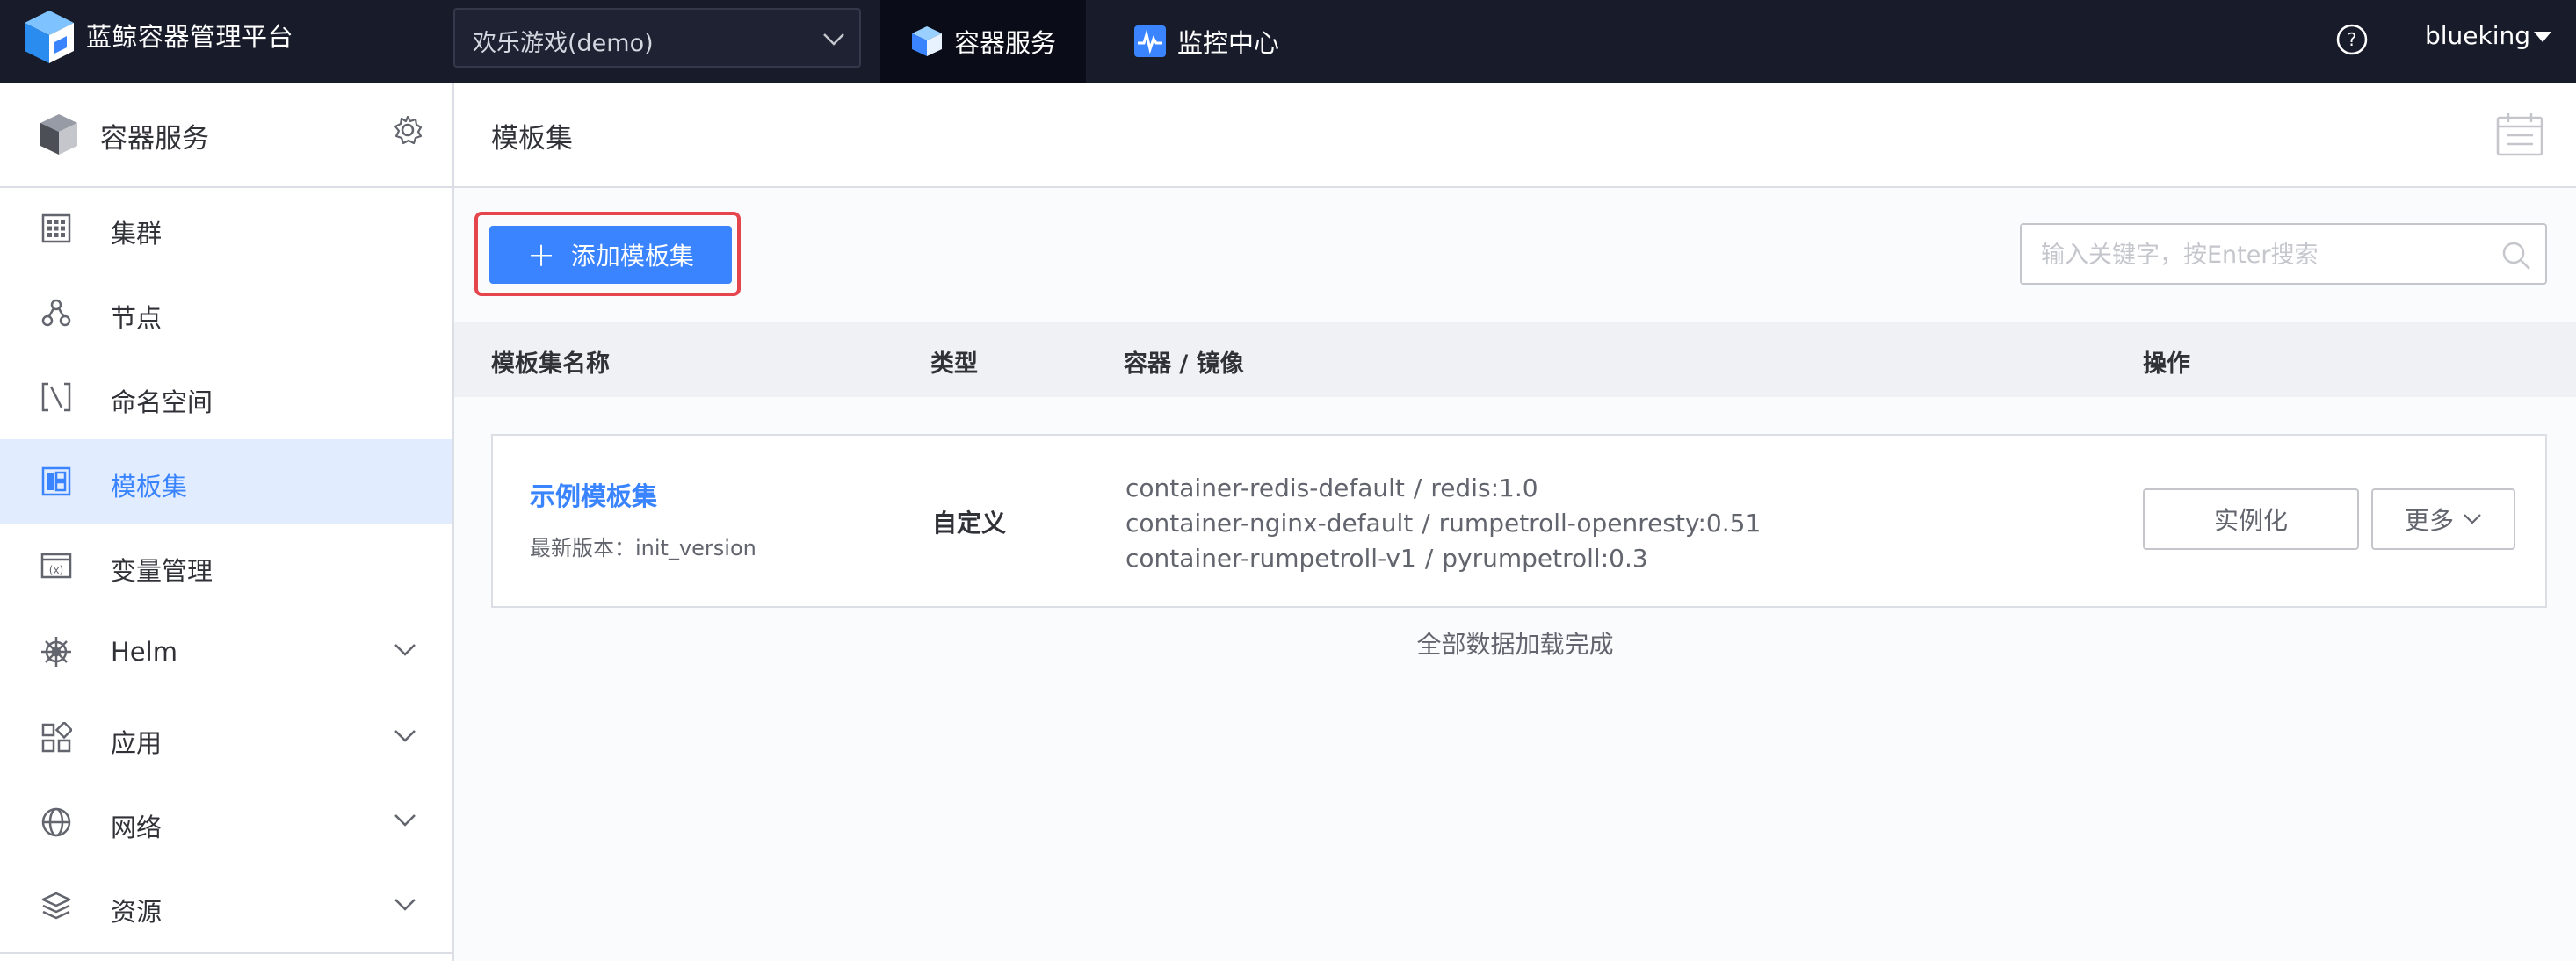  I want to click on container-image-item: container-redis-default / redis:1.0, so click(1331, 488).